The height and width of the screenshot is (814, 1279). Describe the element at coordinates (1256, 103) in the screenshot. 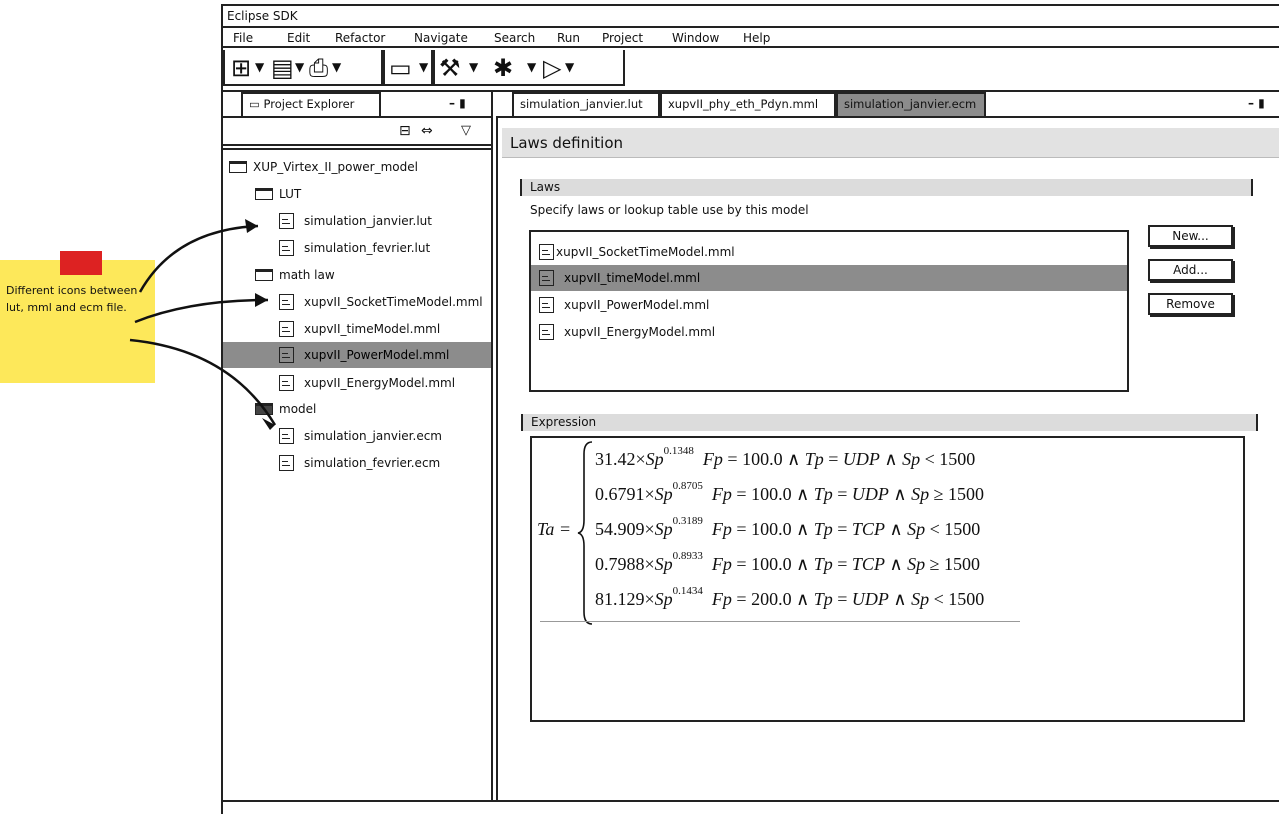

I see `minimize-icon: – ▮` at that location.